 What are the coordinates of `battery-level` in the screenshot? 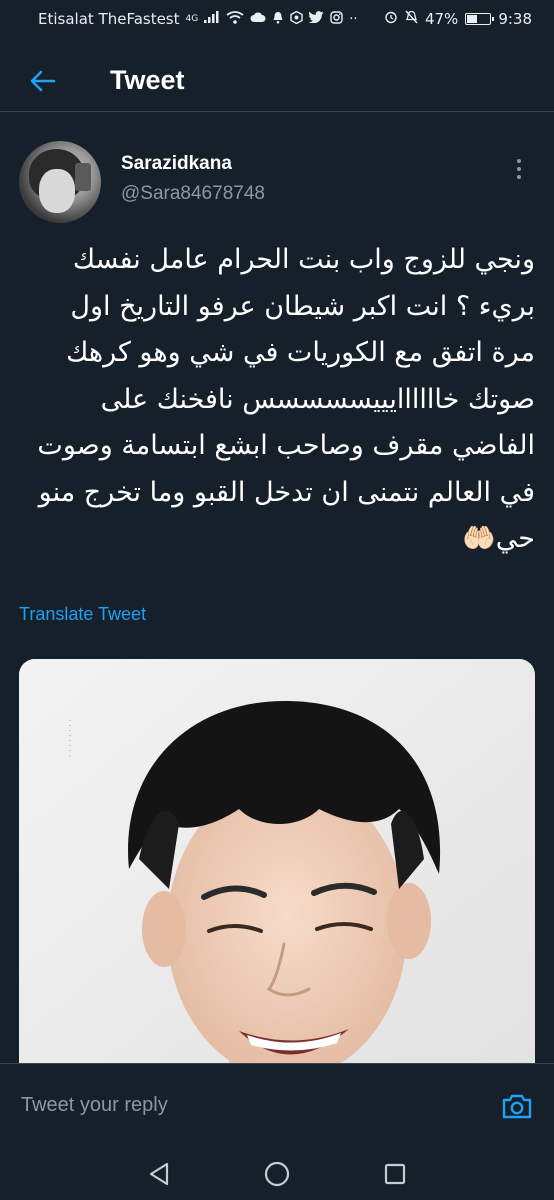 It's located at (472, 19).